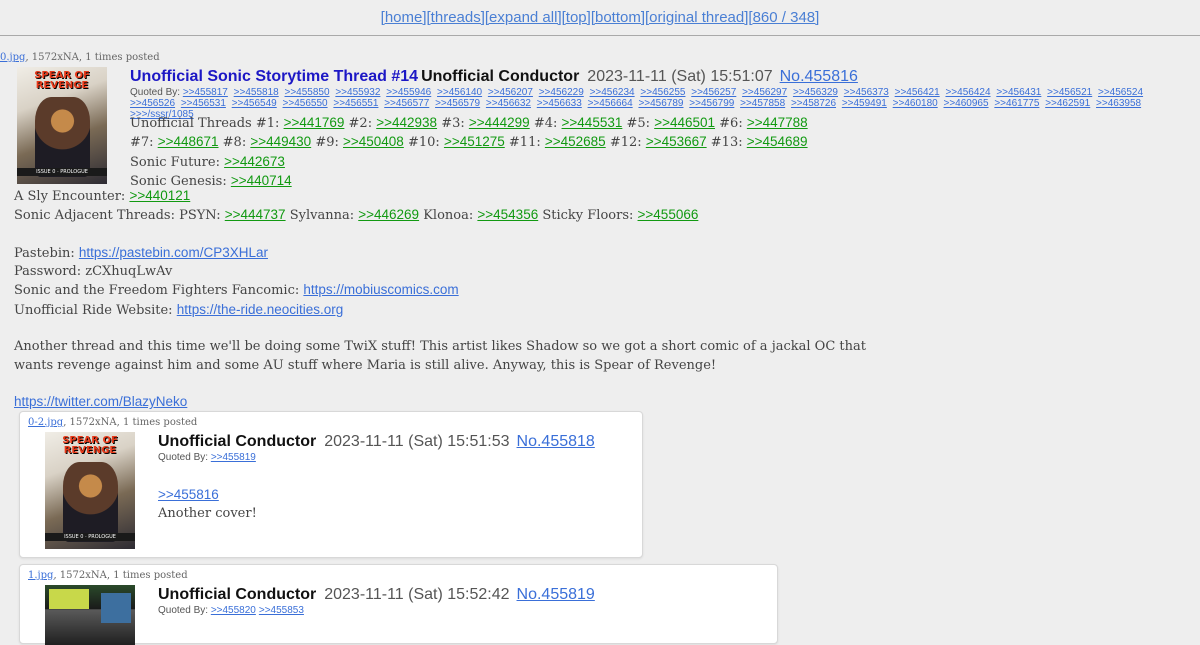  What do you see at coordinates (510, 92) in the screenshot?
I see `quoted-by-link: >>456207` at bounding box center [510, 92].